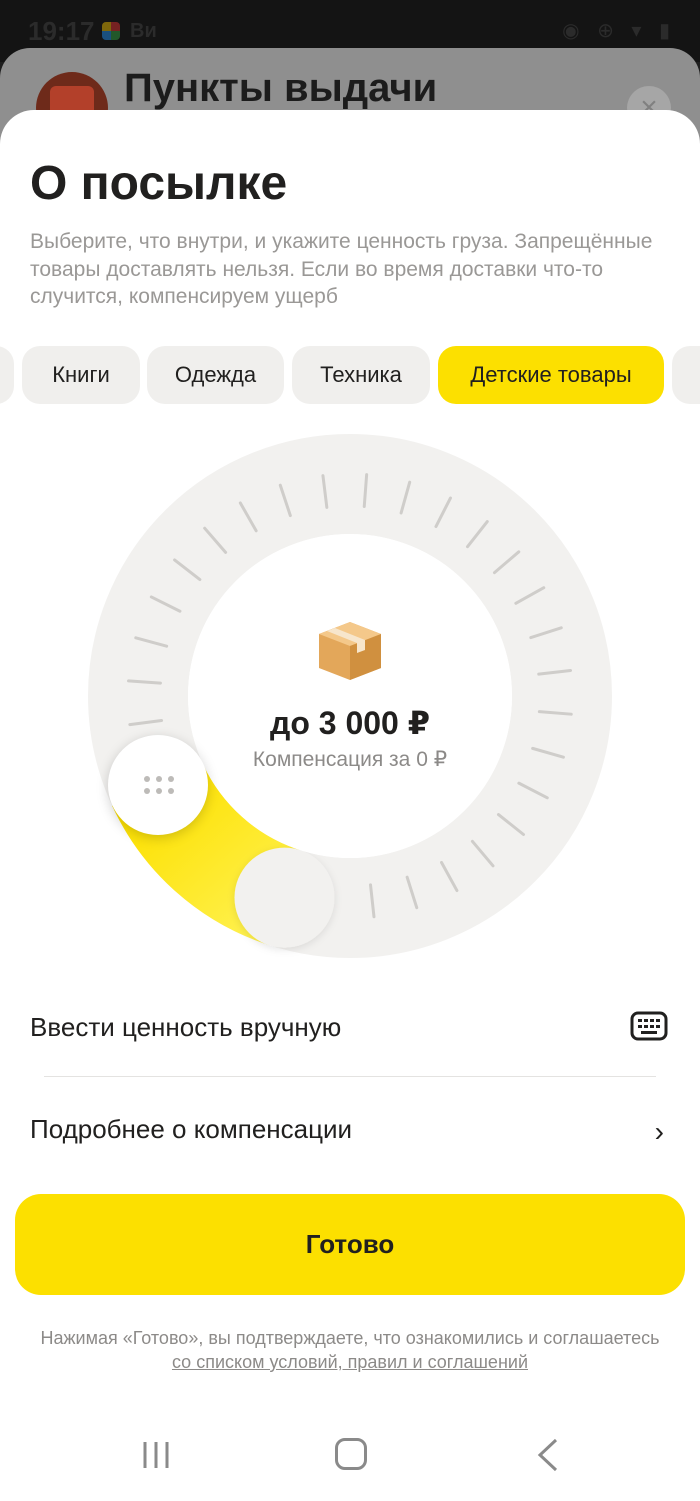  What do you see at coordinates (350, 1028) in the screenshot?
I see `manual-value-row: Ввести ценность вручную` at bounding box center [350, 1028].